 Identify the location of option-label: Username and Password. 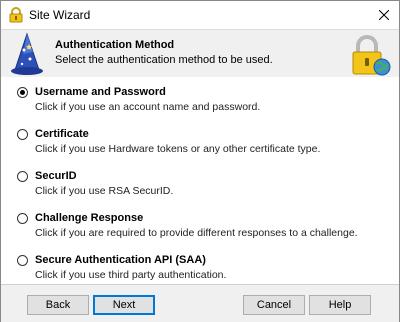
(100, 92).